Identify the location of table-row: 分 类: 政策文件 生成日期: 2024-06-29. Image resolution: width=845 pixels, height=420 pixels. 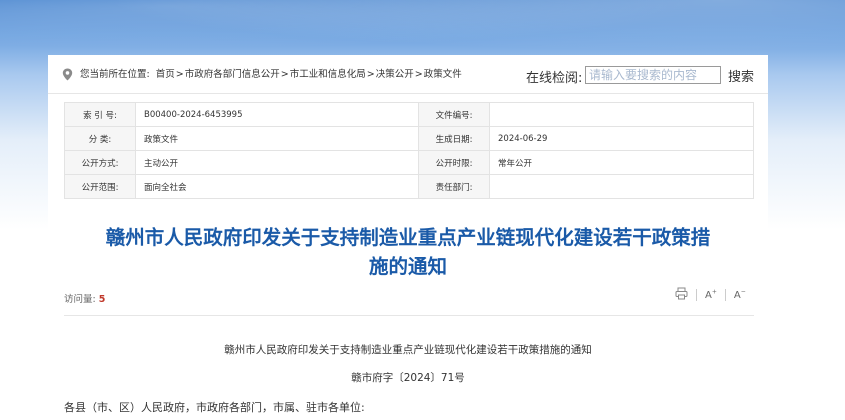
(409, 138).